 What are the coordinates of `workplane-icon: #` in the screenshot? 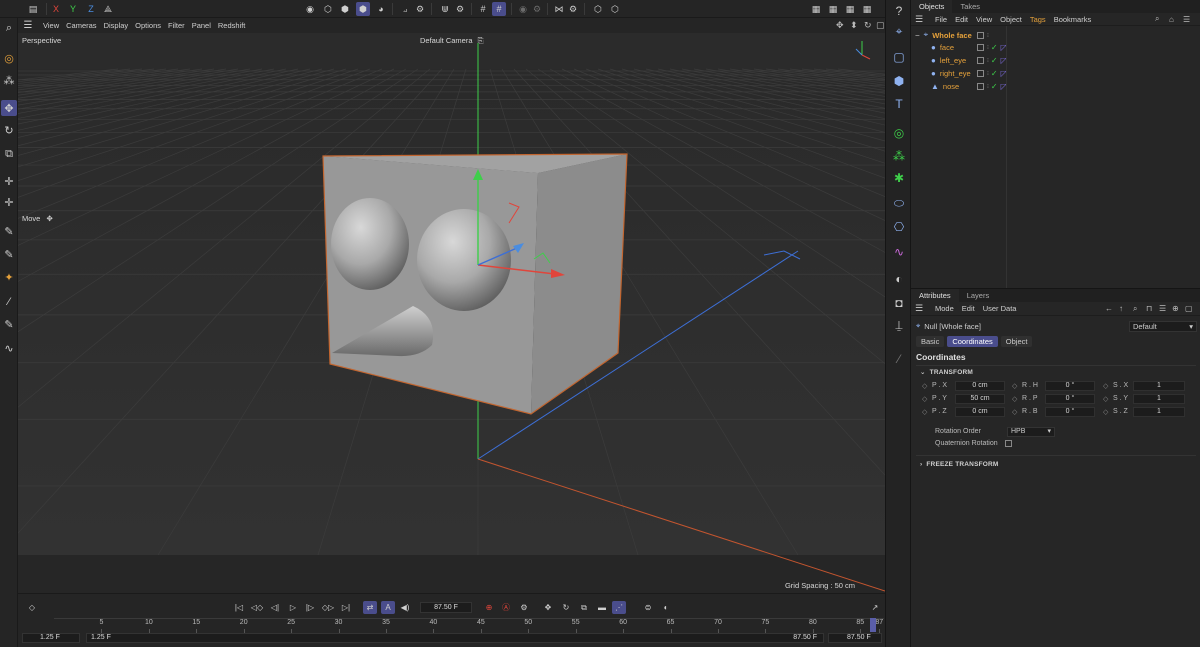 It's located at (483, 9).